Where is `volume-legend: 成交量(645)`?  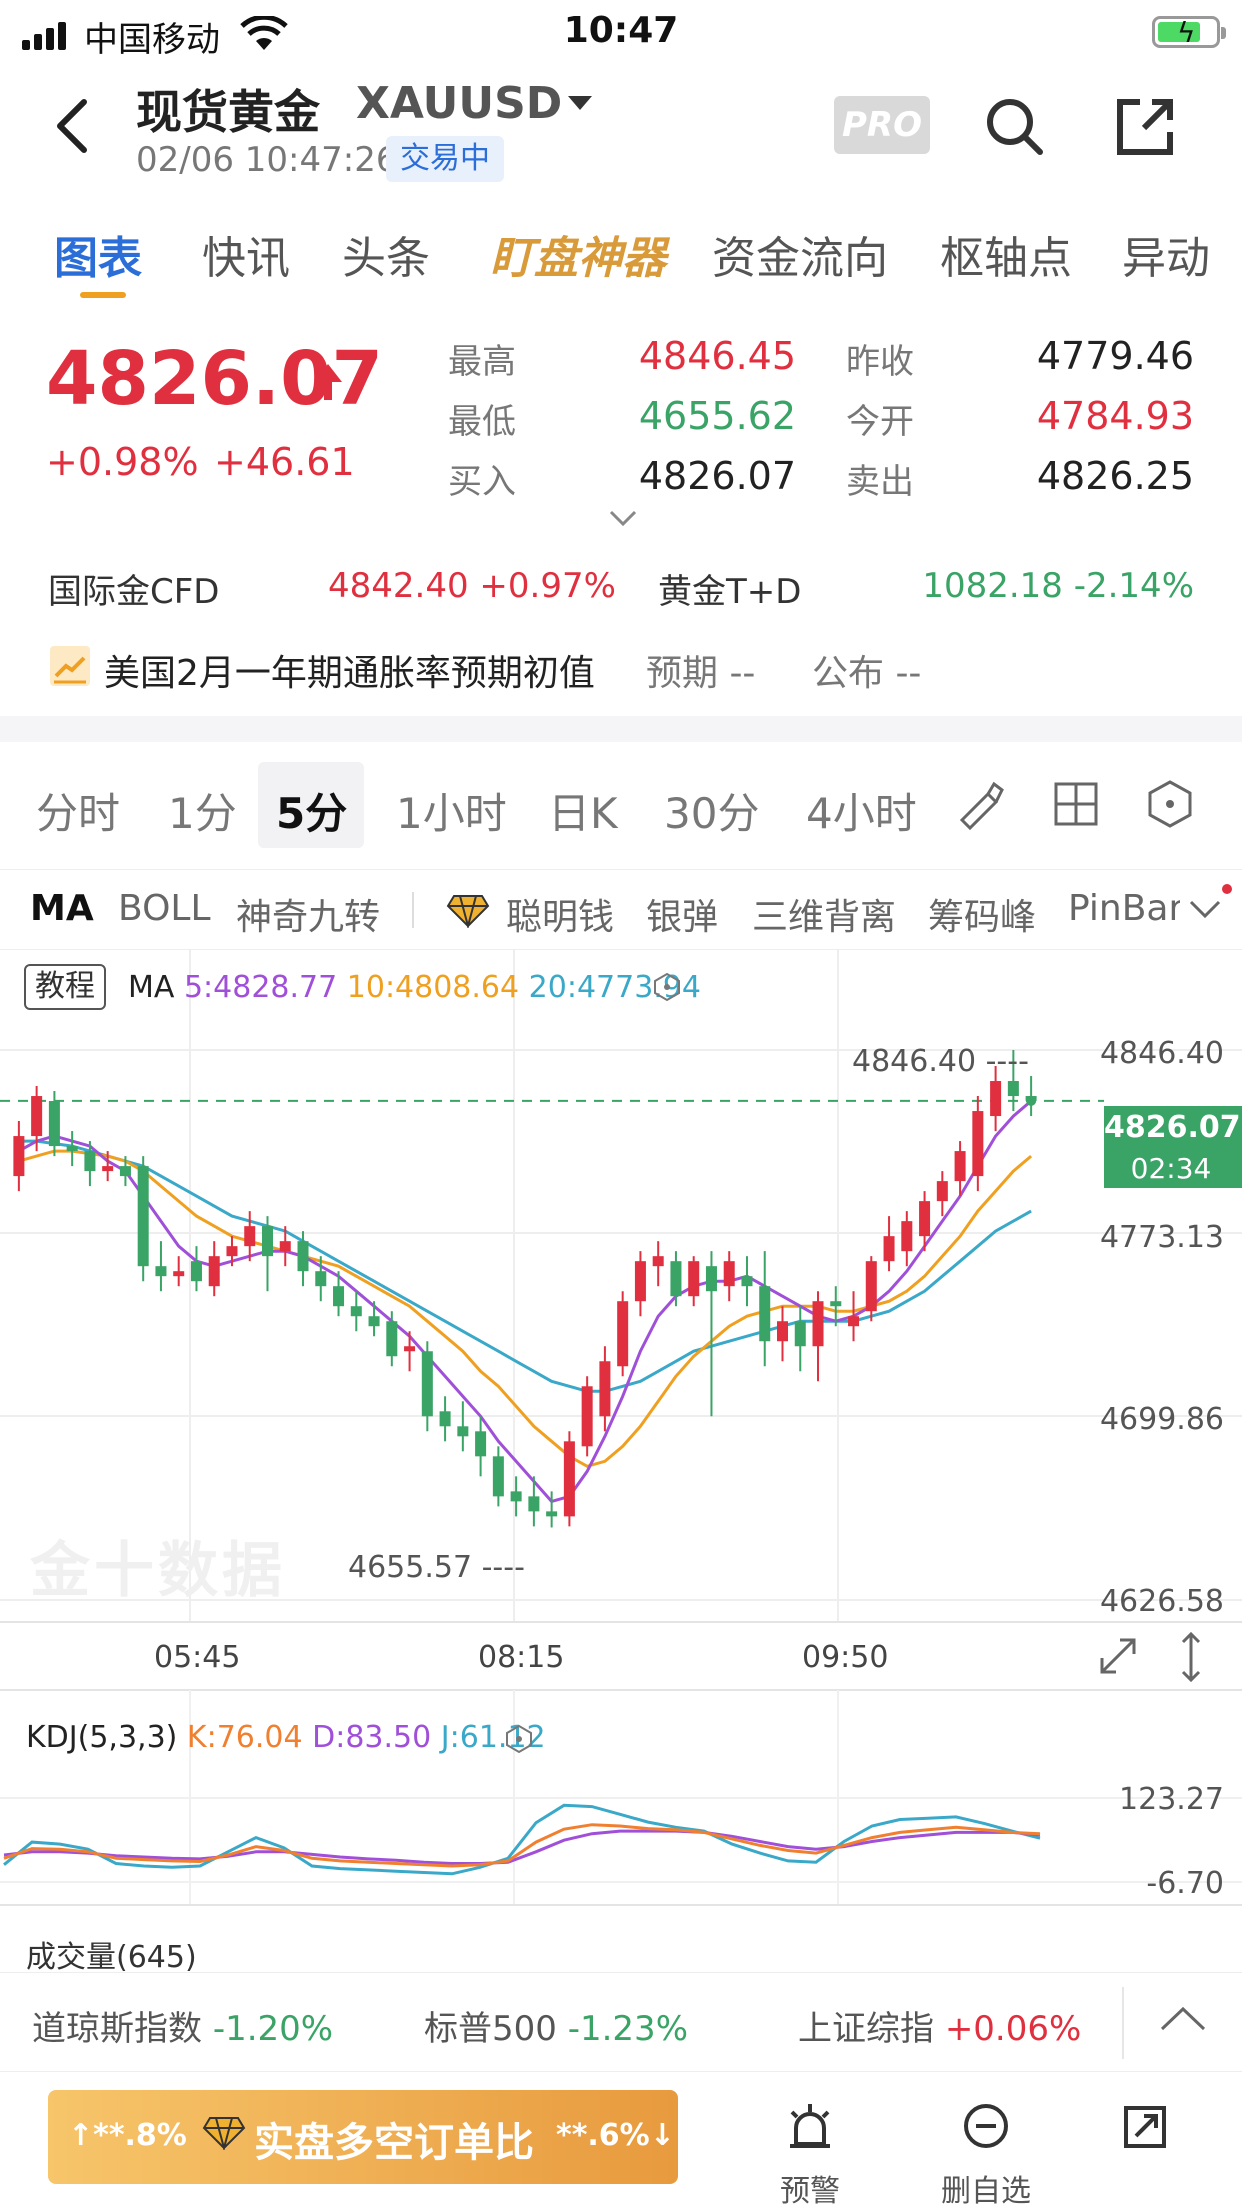
volume-legend: 成交量(645) is located at coordinates (111, 1957).